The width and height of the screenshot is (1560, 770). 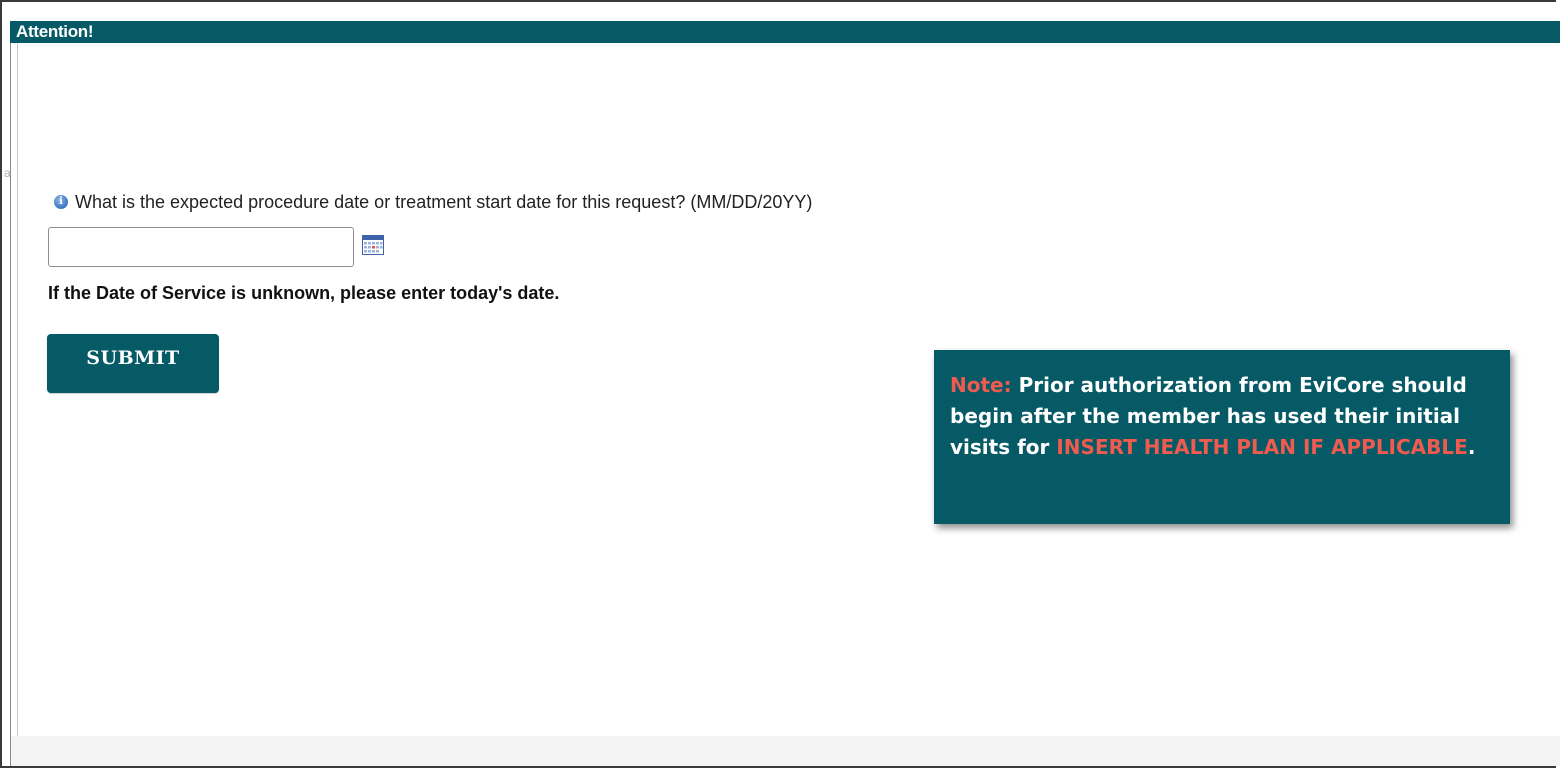 I want to click on bottom-strip, so click(x=785, y=751).